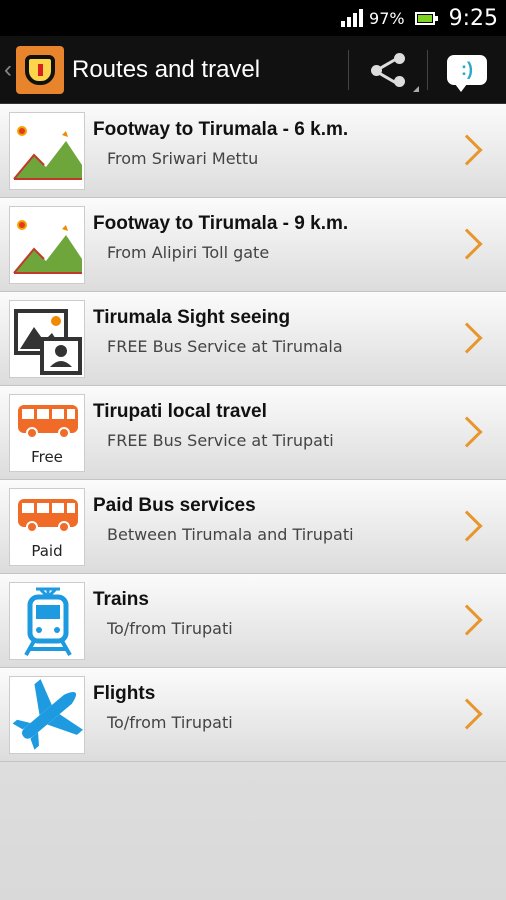 The width and height of the screenshot is (506, 900). I want to click on item-title: Footway to Tirumala - 9 k.m., so click(221, 223).